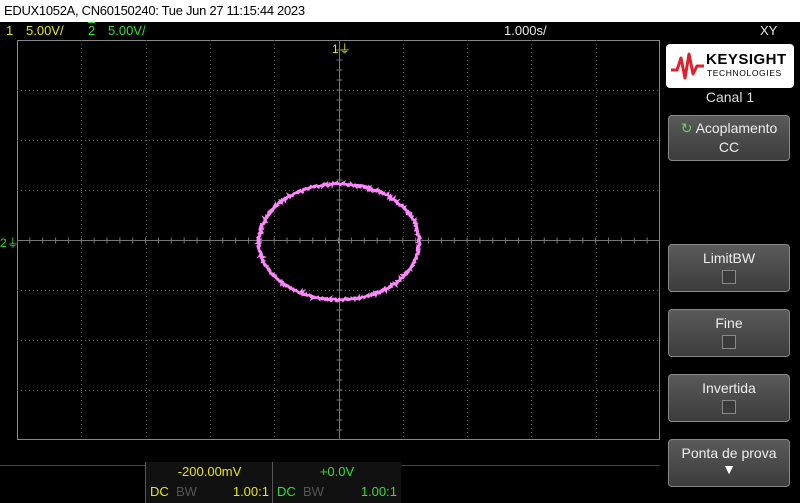 The width and height of the screenshot is (800, 503). What do you see at coordinates (159, 491) in the screenshot?
I see `ch1-coupling: DC` at bounding box center [159, 491].